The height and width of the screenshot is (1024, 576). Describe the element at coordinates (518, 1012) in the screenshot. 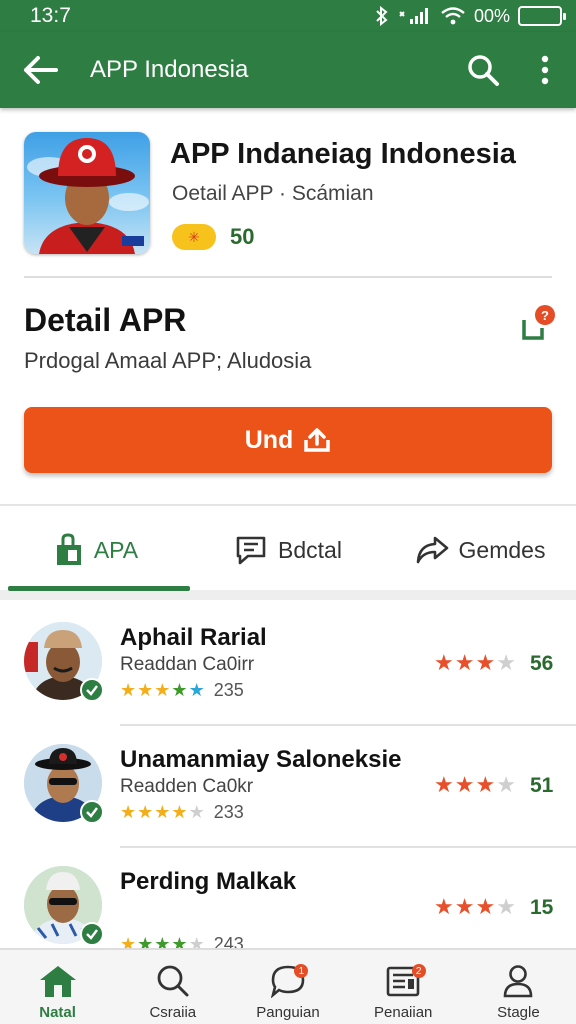

I see `nav-label: Stagle` at that location.